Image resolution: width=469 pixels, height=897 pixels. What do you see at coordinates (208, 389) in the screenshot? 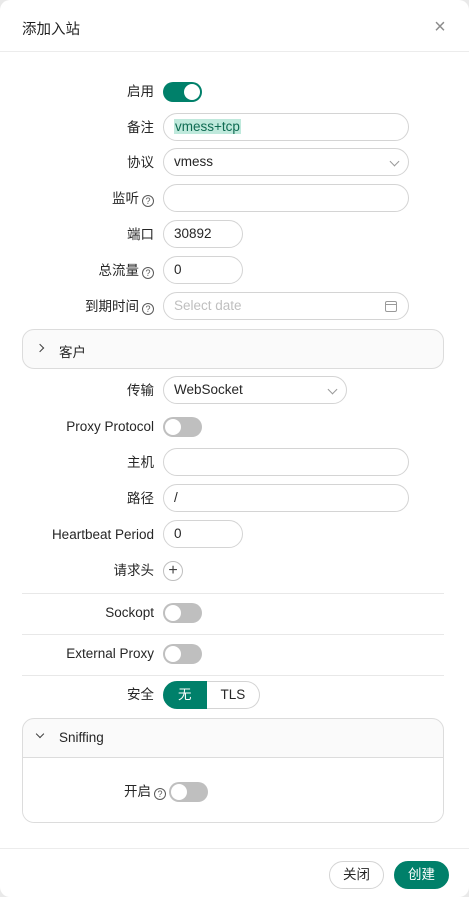
I see `transmission-value: WebSocket` at bounding box center [208, 389].